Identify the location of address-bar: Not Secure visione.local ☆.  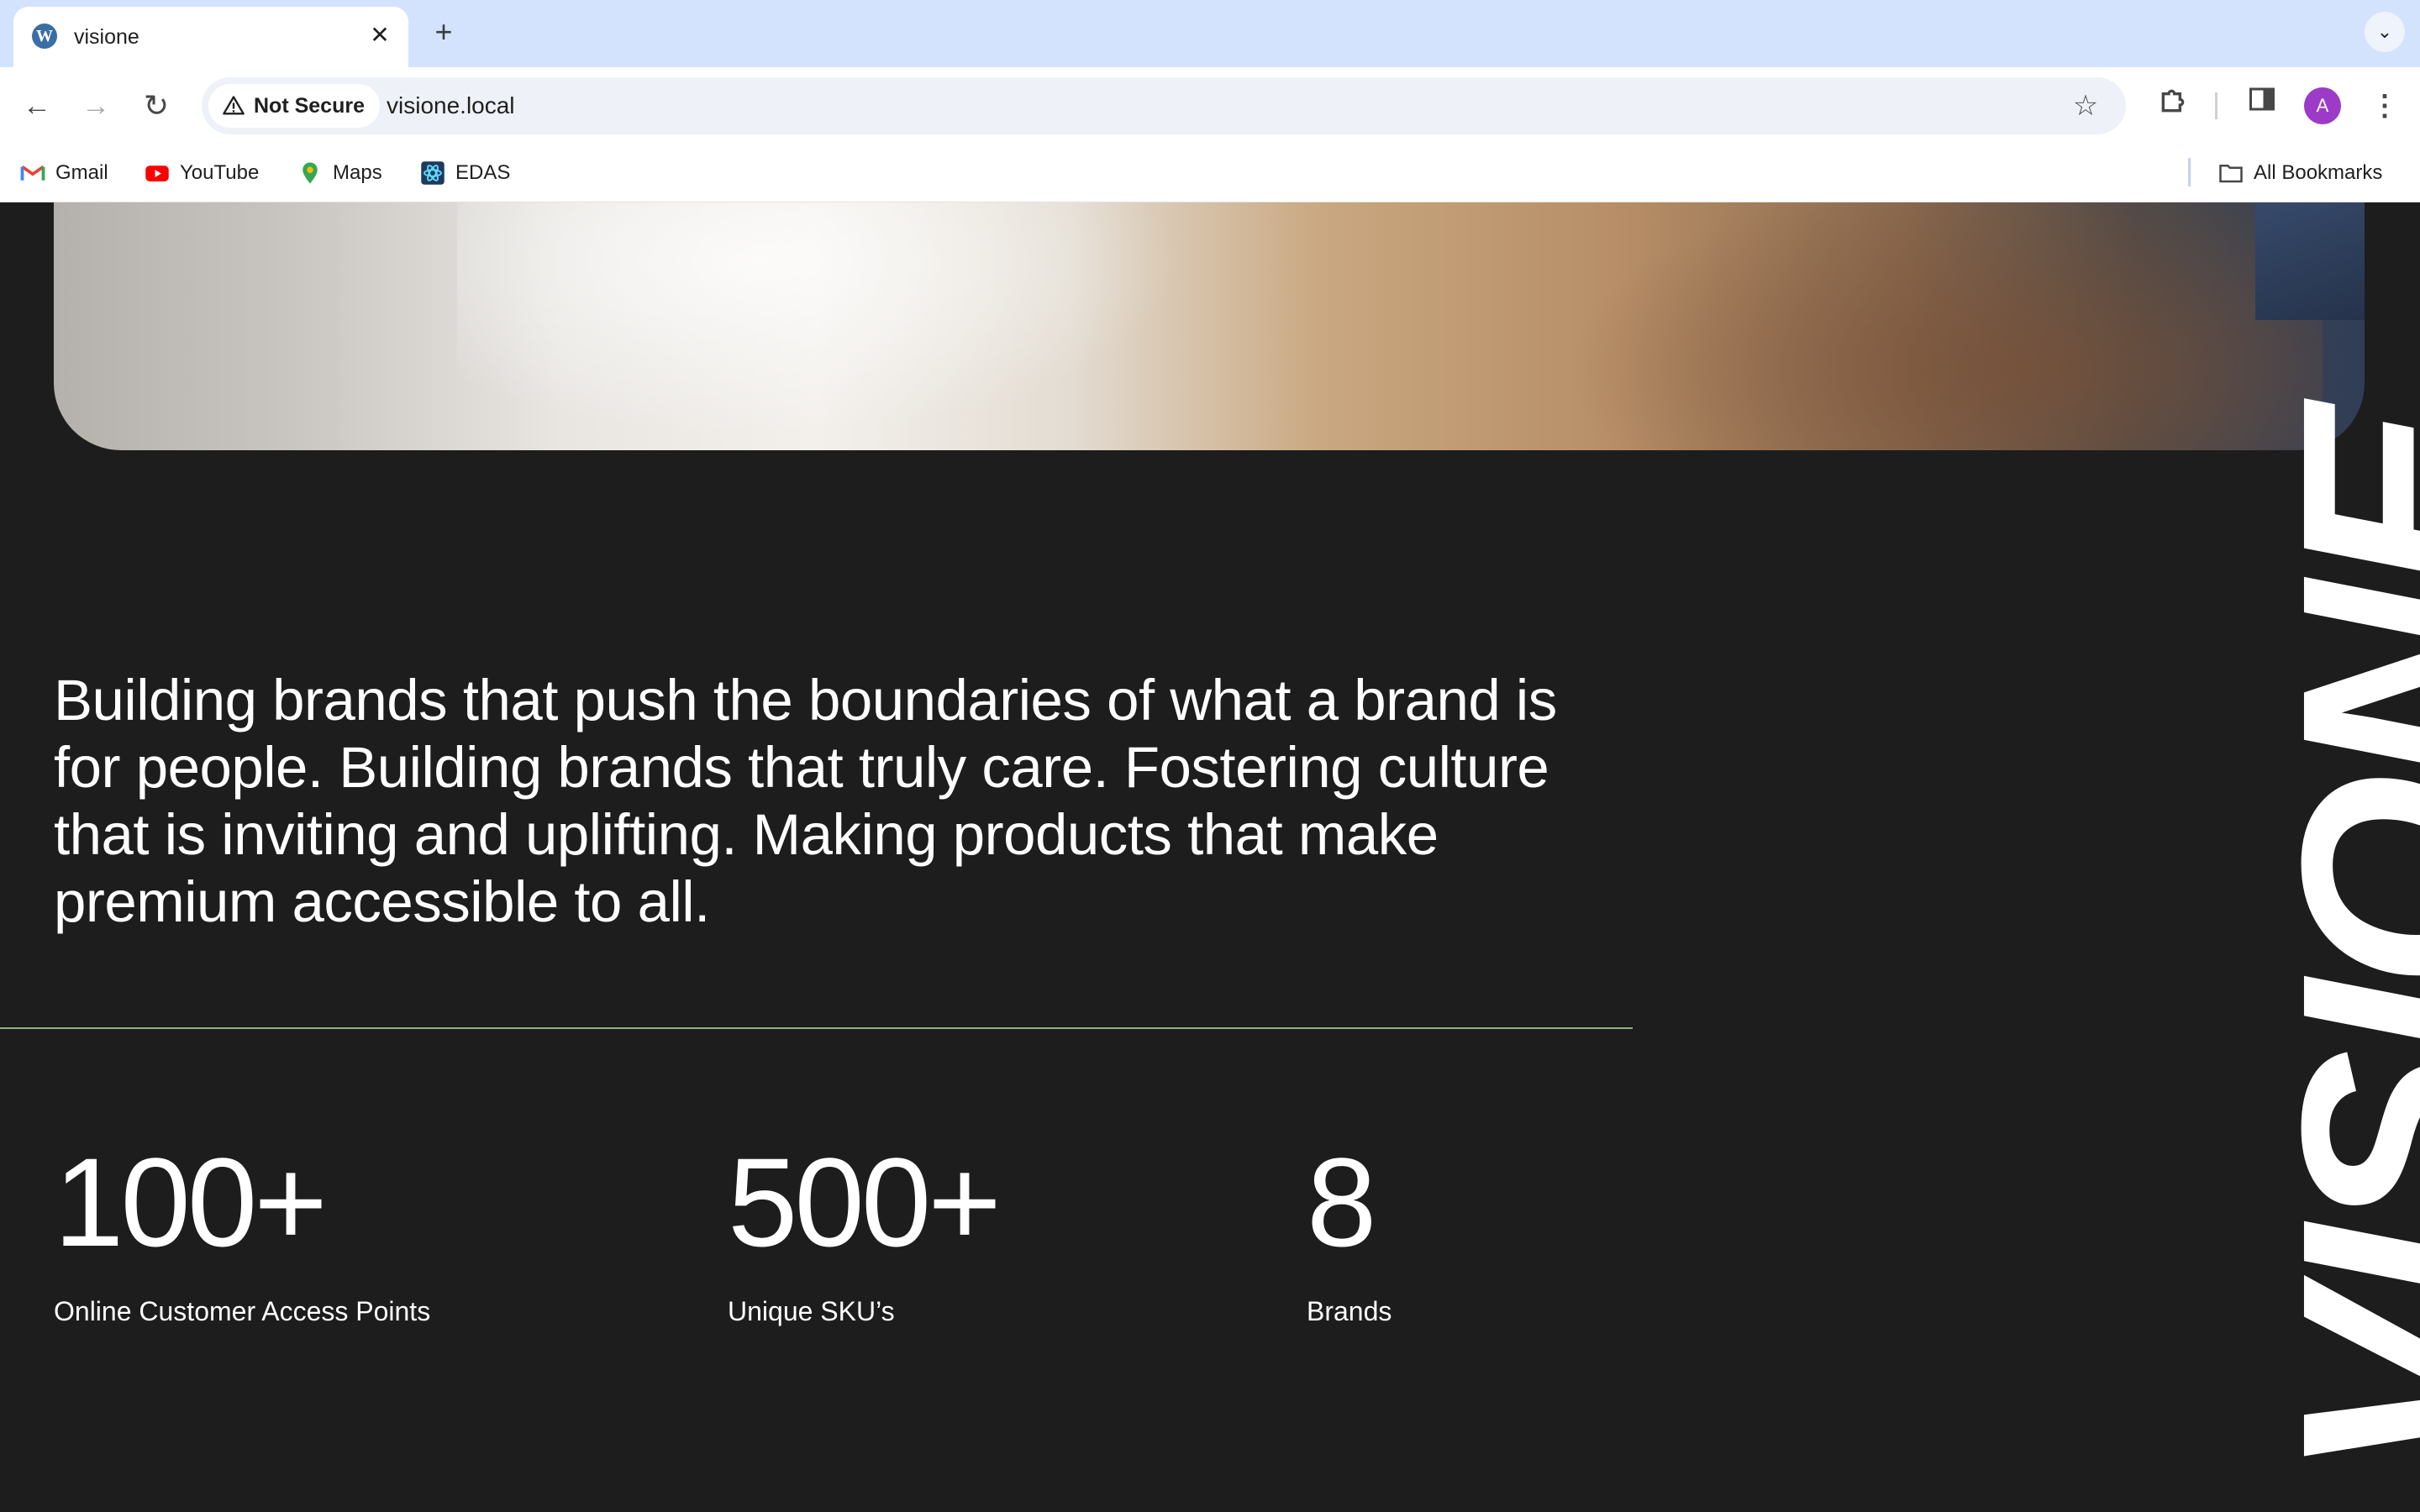
(1164, 105).